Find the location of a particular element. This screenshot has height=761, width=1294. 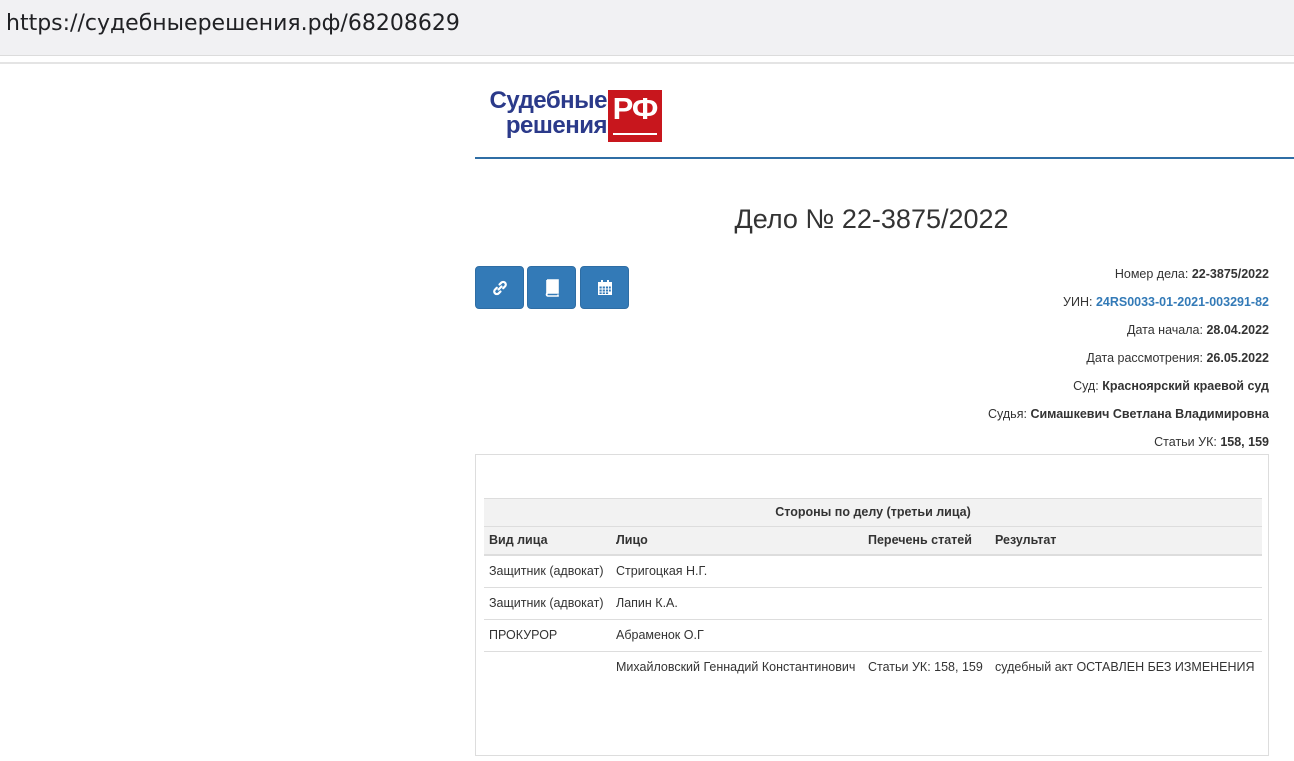

table-row: Защитник (адвокат) Стригоцкая Н.Г. is located at coordinates (873, 571).